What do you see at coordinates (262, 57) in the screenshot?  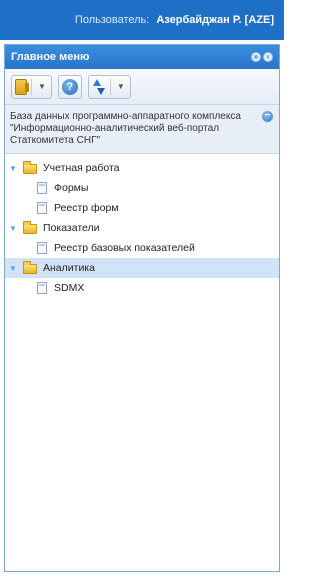 I see `panel-header-tools: » ‹` at bounding box center [262, 57].